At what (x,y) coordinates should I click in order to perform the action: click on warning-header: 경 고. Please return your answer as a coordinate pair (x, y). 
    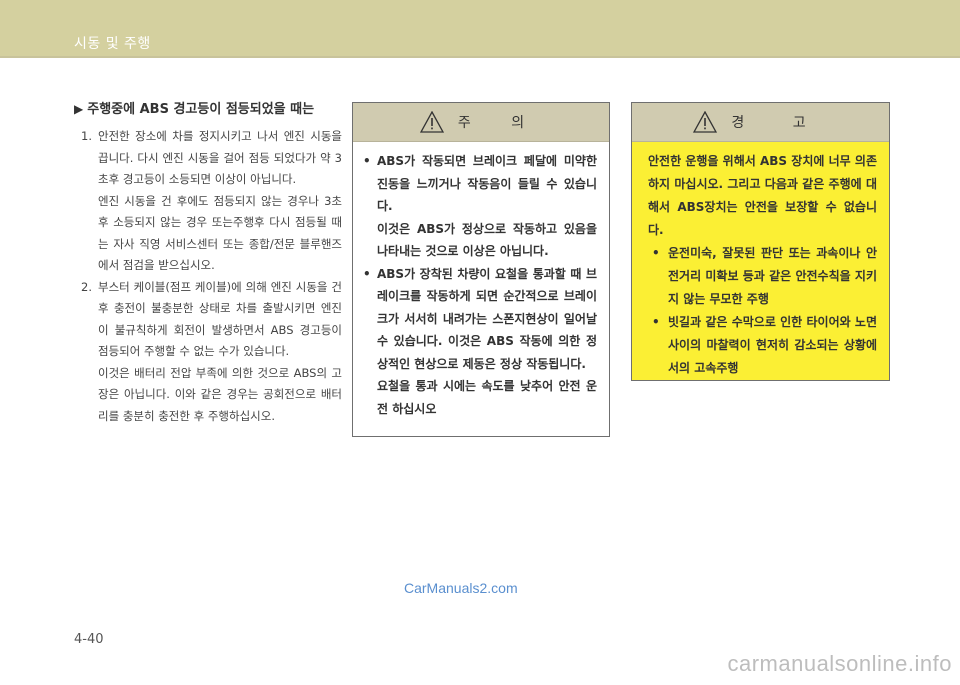
    Looking at the image, I should click on (760, 122).